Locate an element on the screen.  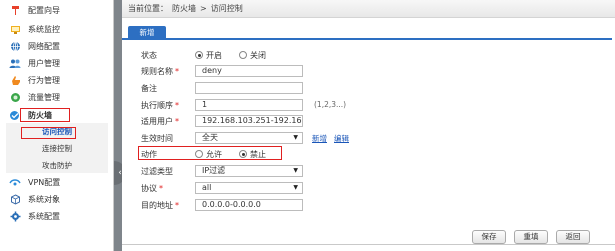
rule-name-input: deny is located at coordinates (249, 71).